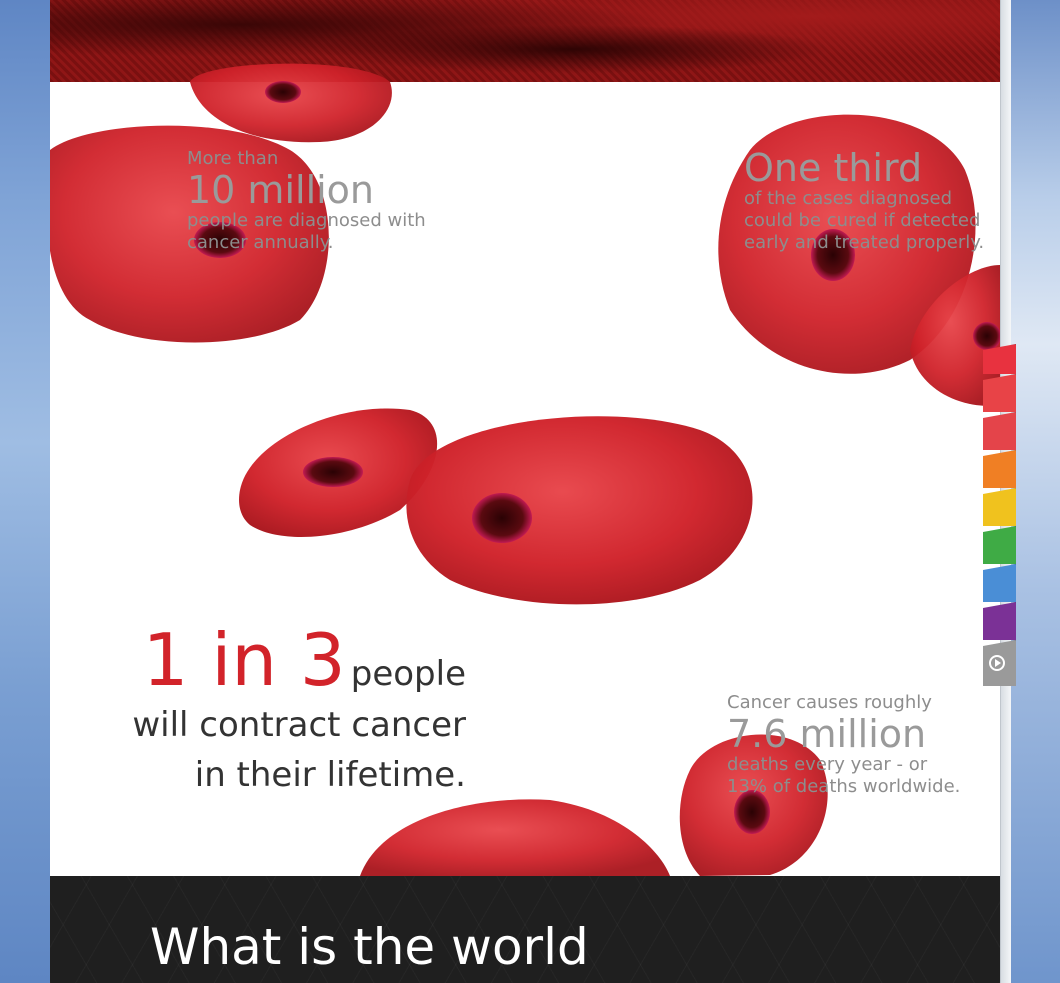 This screenshot has width=1060, height=983. I want to click on stat-word: people, so click(408, 674).